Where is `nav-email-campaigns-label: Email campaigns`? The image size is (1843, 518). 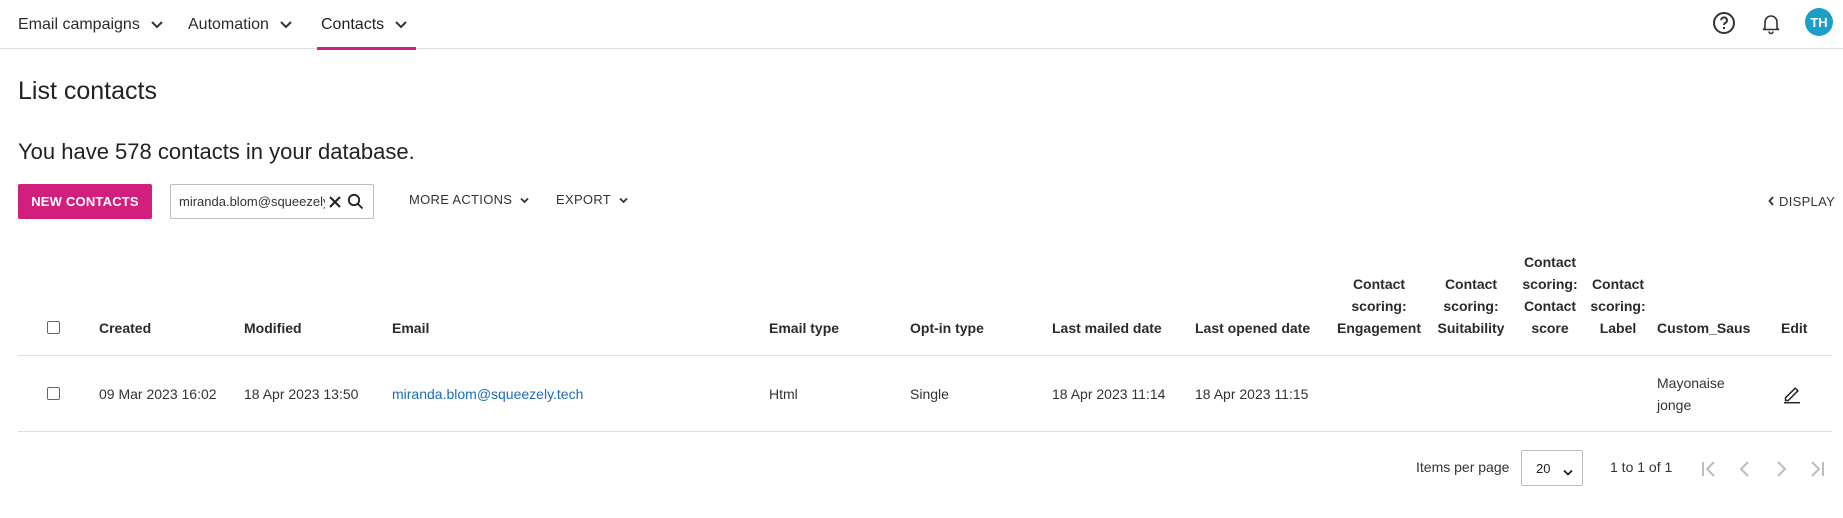
nav-email-campaigns-label: Email campaigns is located at coordinates (79, 24).